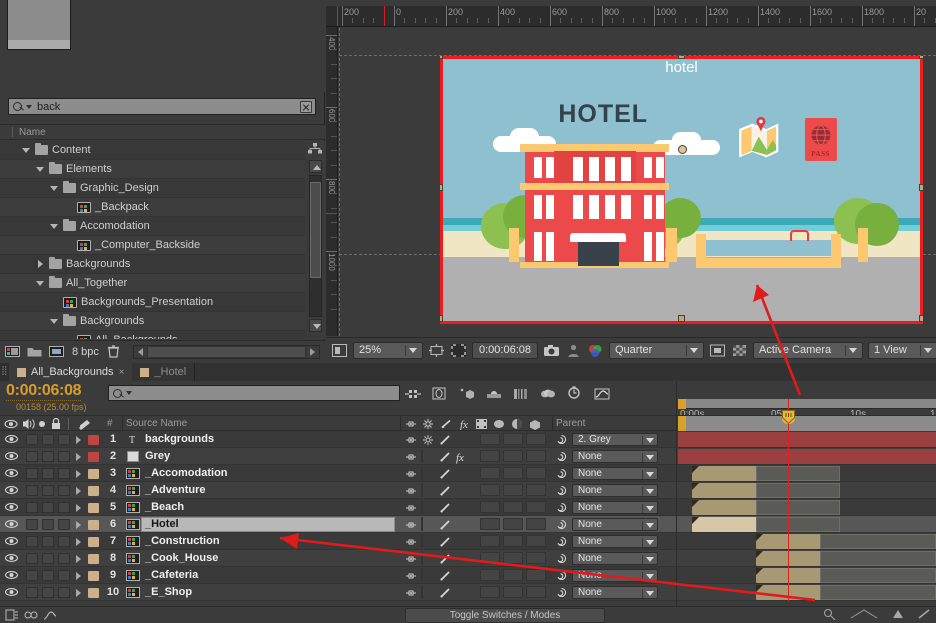  What do you see at coordinates (807, 404) in the screenshot?
I see `work-area-bar` at bounding box center [807, 404].